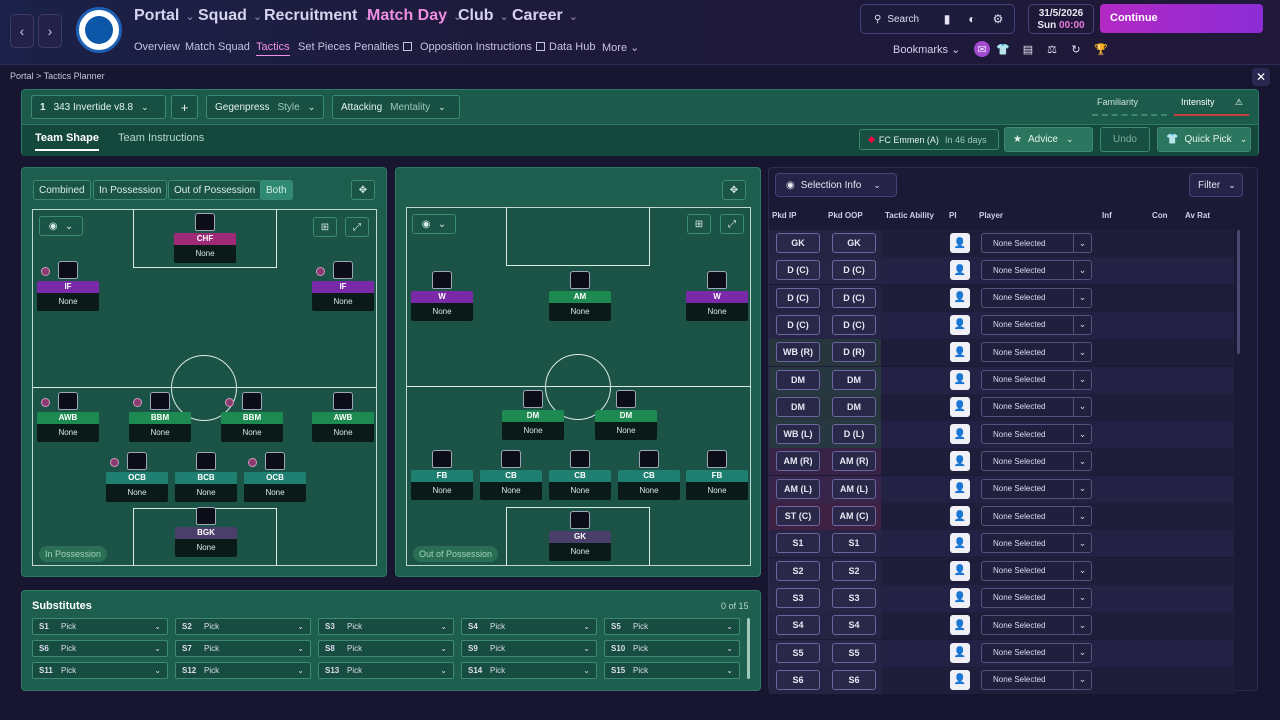 This screenshot has height=720, width=1280. I want to click on picked-ip-position: DM, so click(798, 406).